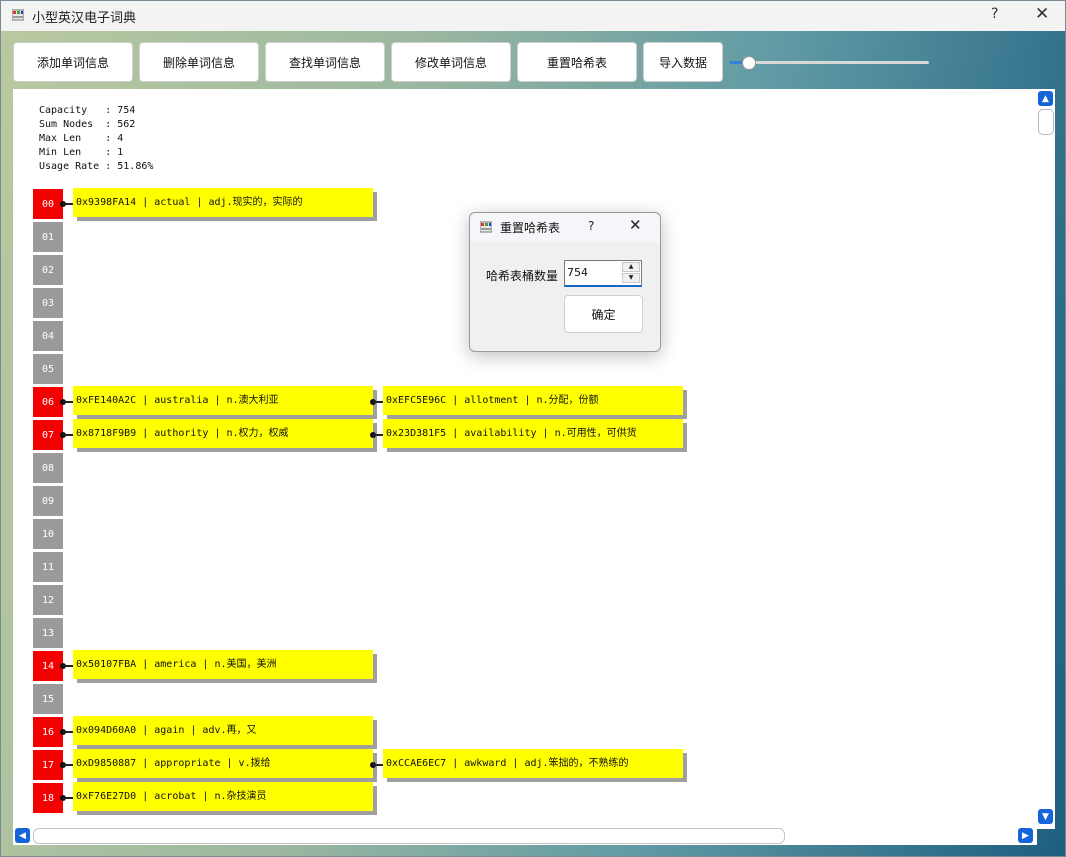 Image resolution: width=1066 pixels, height=857 pixels. I want to click on arrow-left-icon: ◀, so click(22, 835).